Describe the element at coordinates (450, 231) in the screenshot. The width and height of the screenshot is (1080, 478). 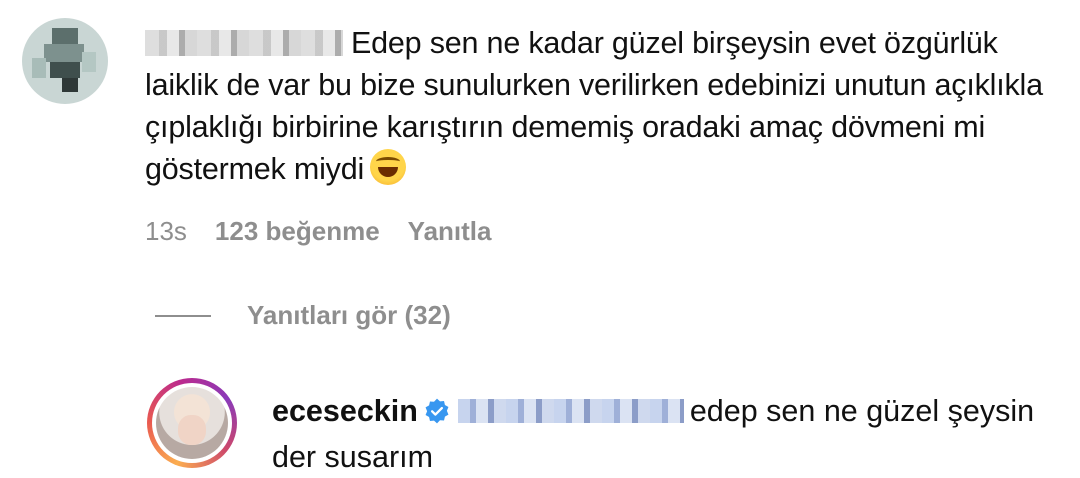
I see `reply-button: Yanıtla` at that location.